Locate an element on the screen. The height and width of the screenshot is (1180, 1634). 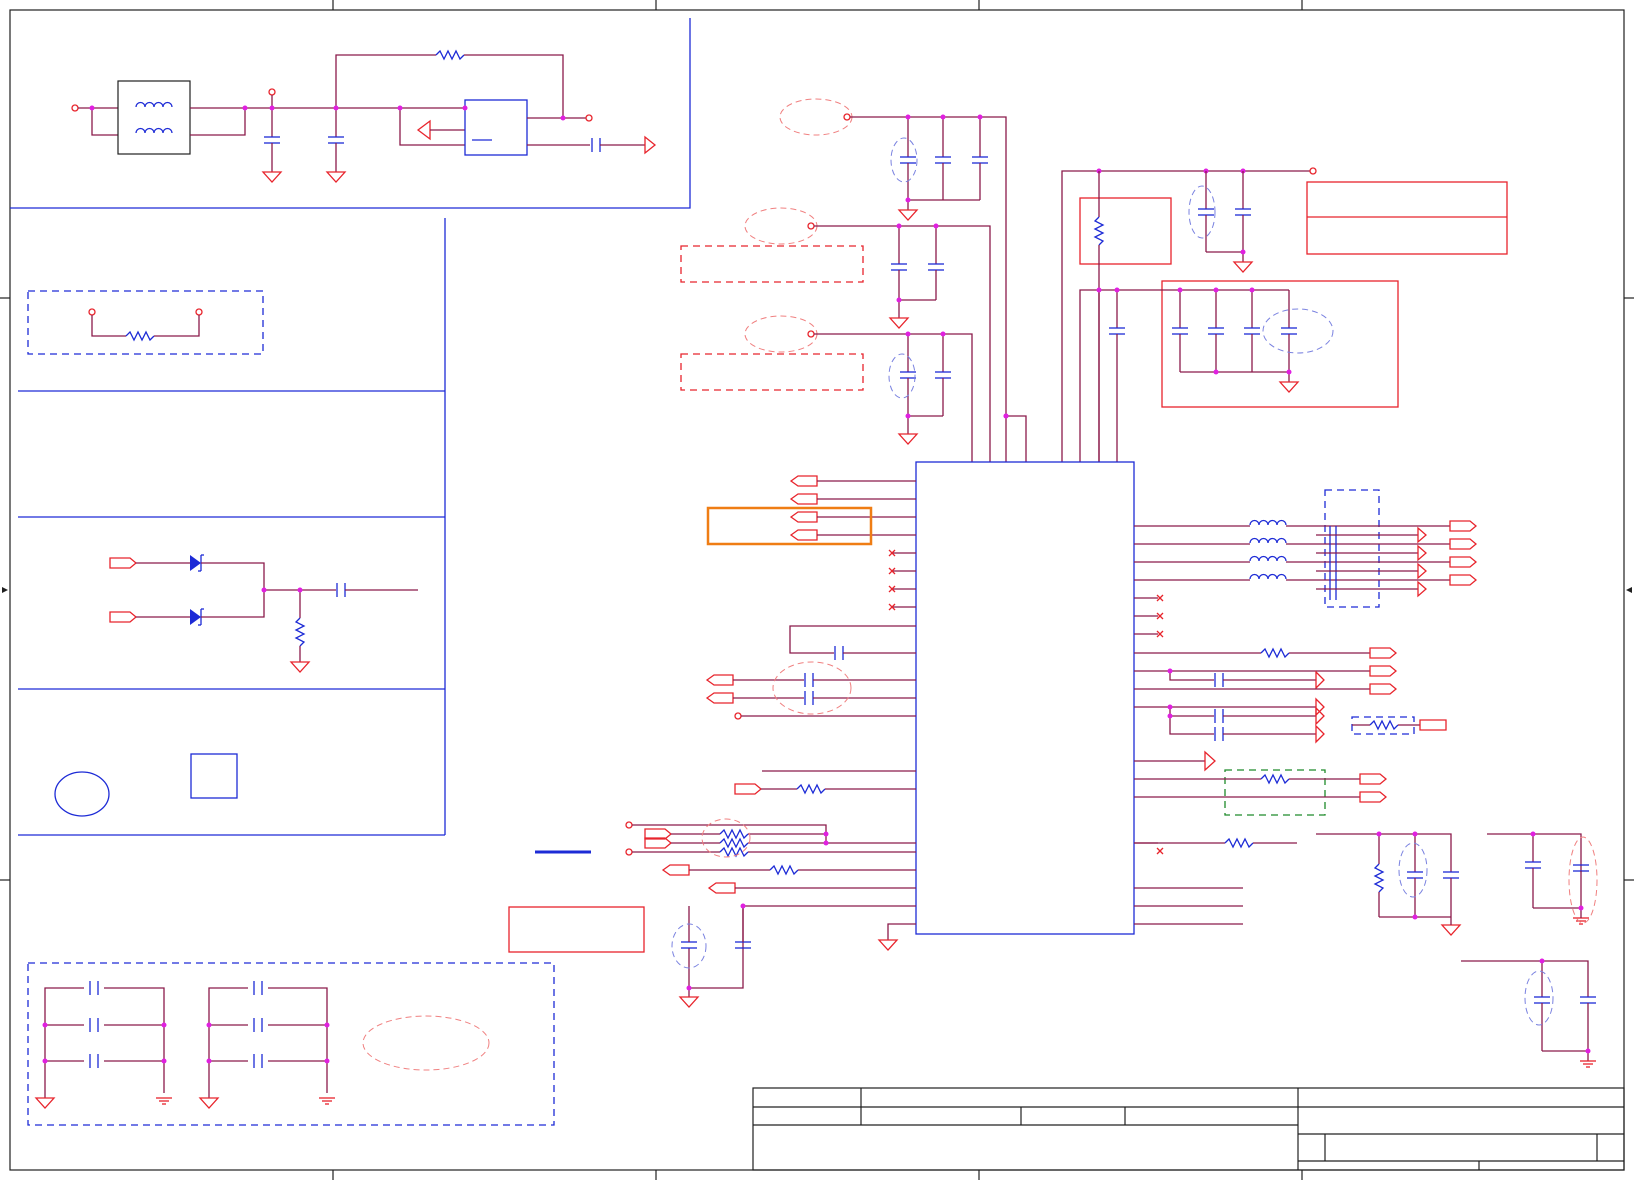
right-power-groups is located at coordinates (1284, 314).